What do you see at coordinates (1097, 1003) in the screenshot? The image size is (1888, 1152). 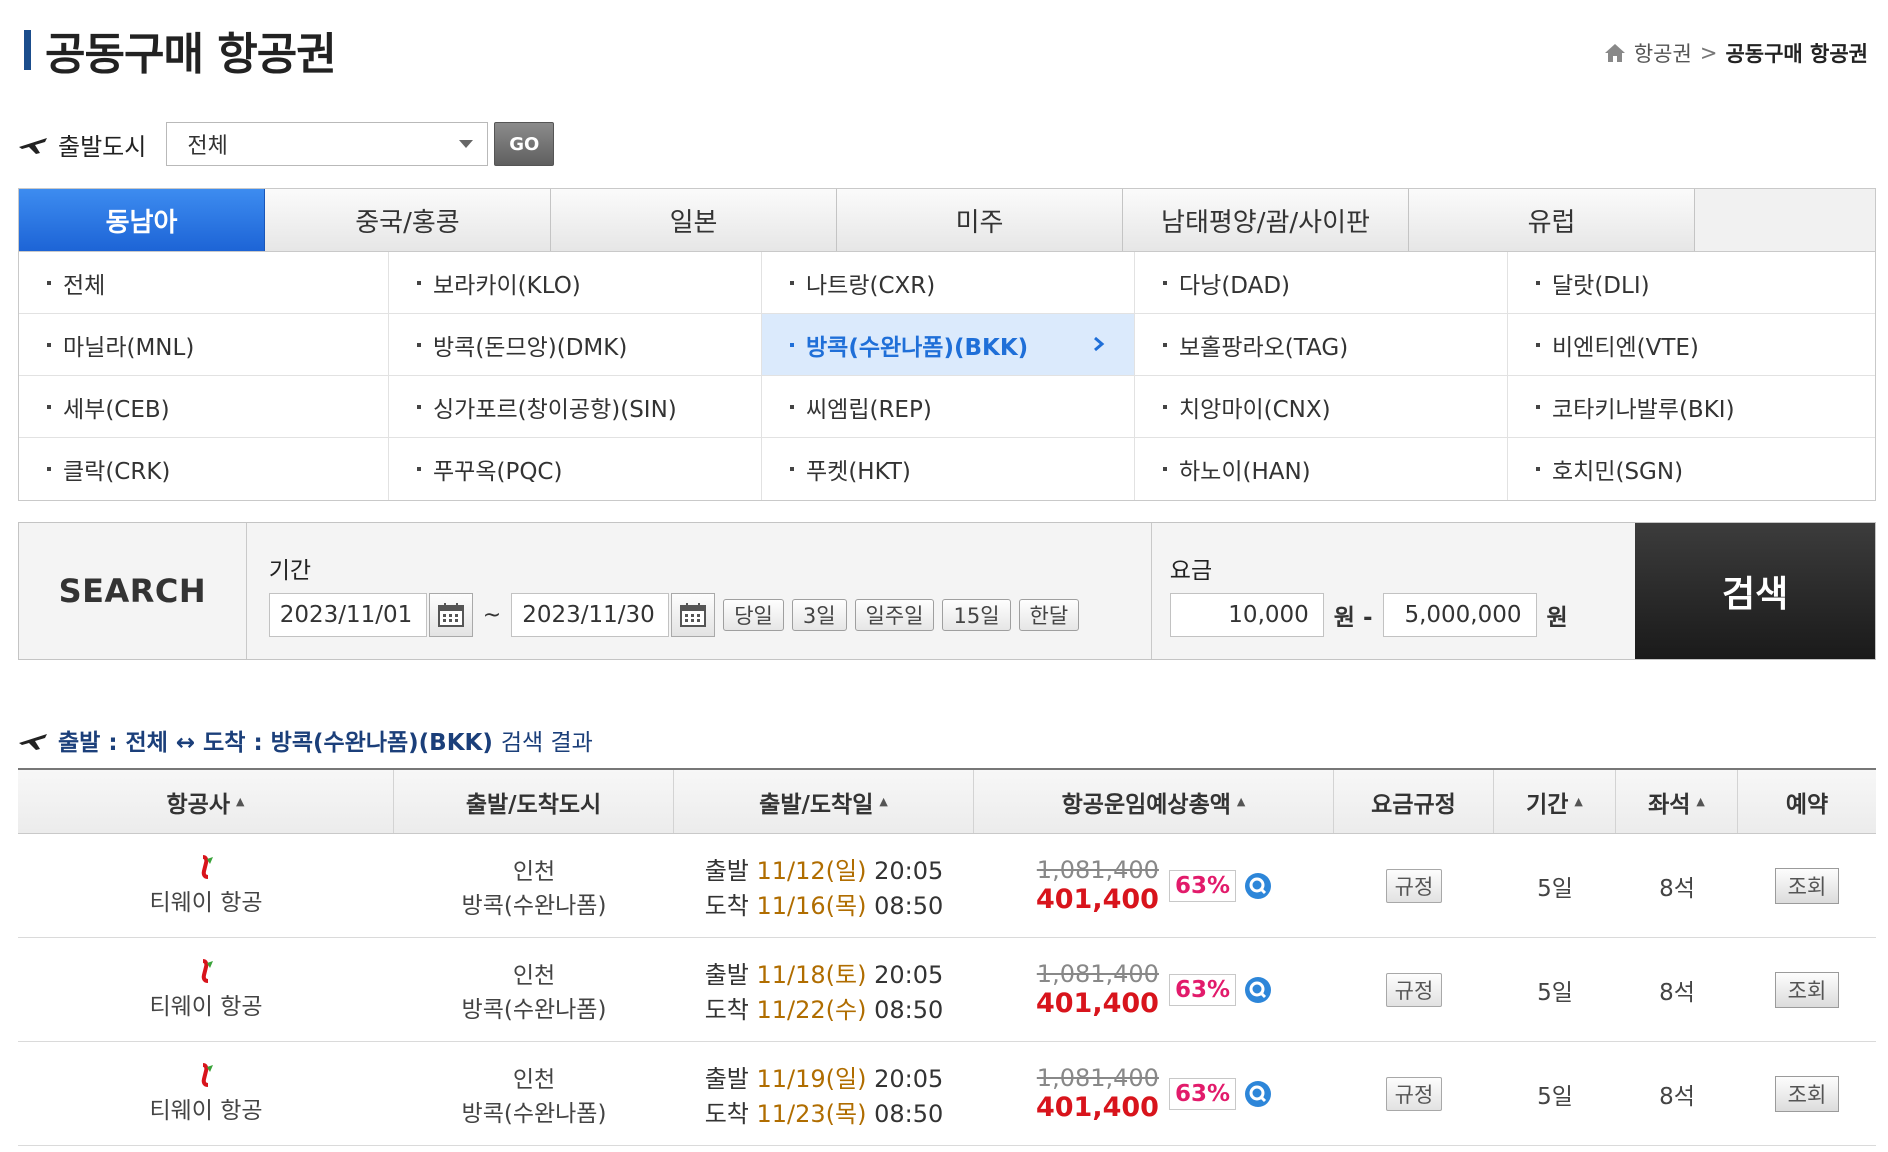 I see `sale-price: 401,400` at bounding box center [1097, 1003].